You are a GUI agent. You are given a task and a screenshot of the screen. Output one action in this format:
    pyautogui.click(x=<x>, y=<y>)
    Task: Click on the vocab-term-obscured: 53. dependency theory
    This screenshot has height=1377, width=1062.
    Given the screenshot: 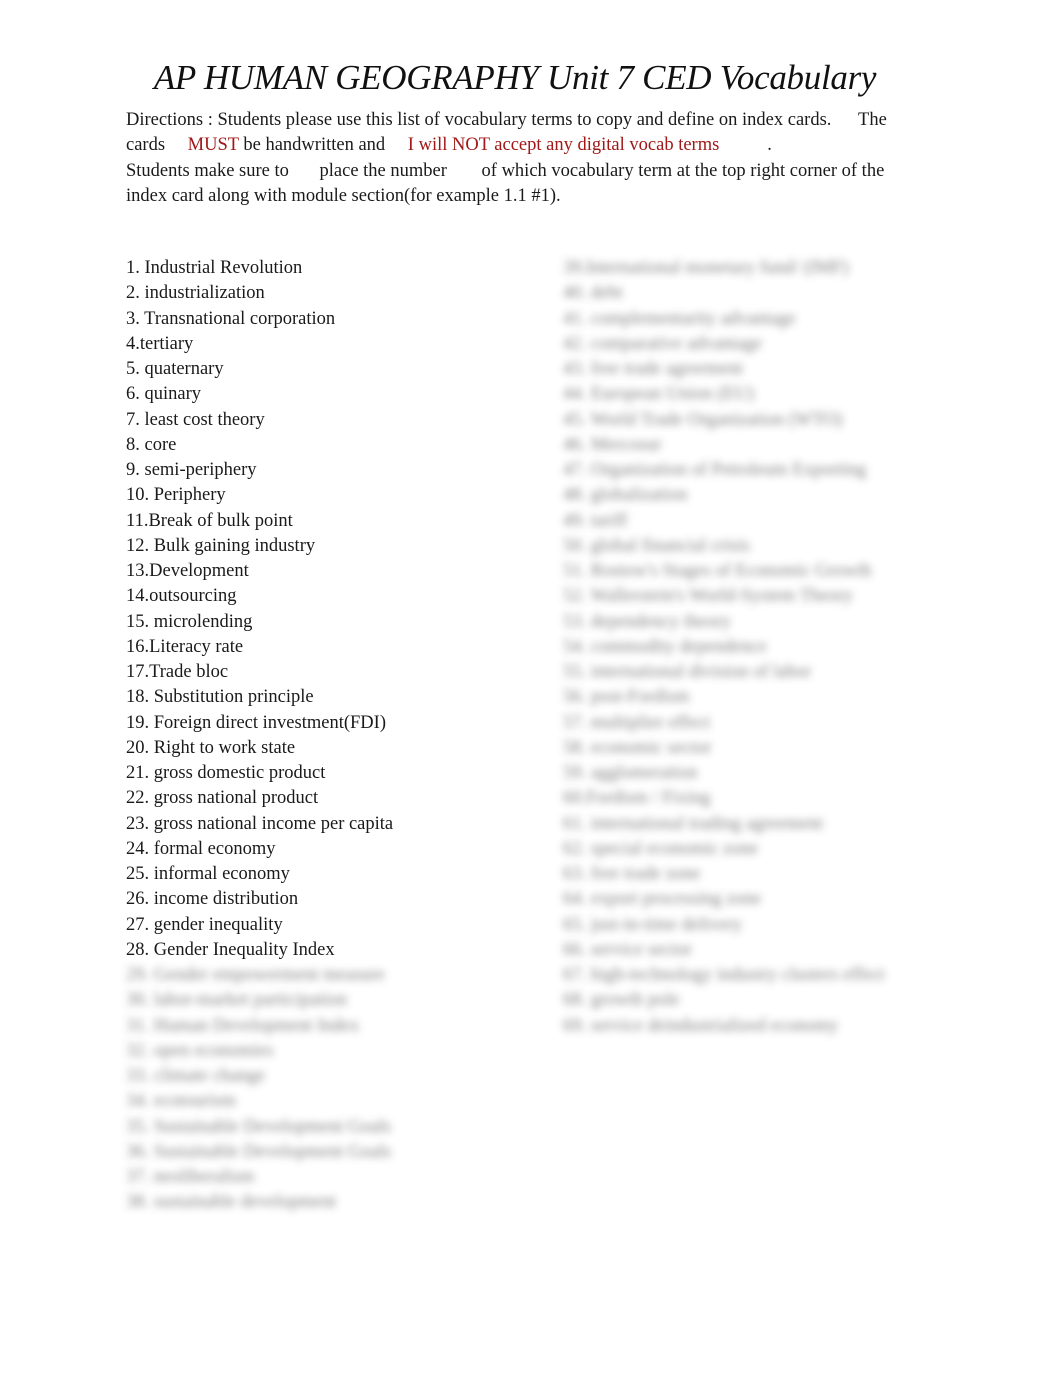 What is the action you would take?
    pyautogui.click(x=647, y=621)
    